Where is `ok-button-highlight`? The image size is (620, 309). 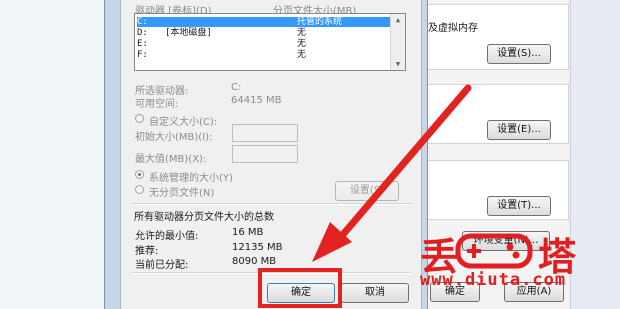 ok-button-highlight is located at coordinates (300, 288).